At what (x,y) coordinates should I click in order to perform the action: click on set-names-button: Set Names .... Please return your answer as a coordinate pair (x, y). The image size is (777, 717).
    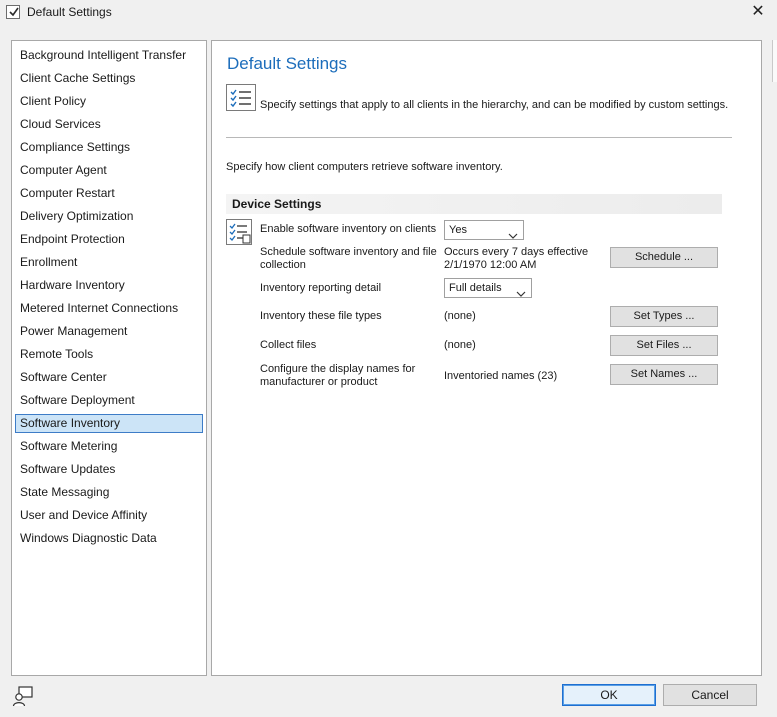
    Looking at the image, I should click on (664, 374).